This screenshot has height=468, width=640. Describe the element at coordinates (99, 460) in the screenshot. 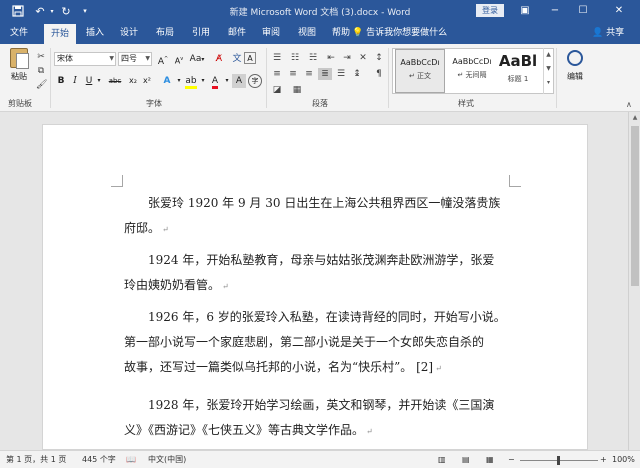

I see `word-count: 445 个字` at that location.